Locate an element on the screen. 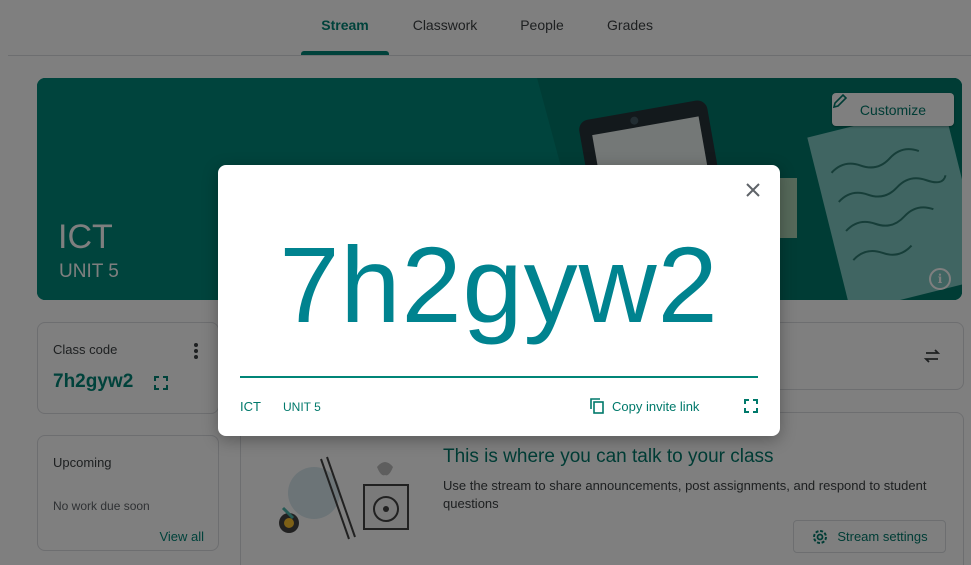  copy-invite-link-label: Copy invite link is located at coordinates (656, 406).